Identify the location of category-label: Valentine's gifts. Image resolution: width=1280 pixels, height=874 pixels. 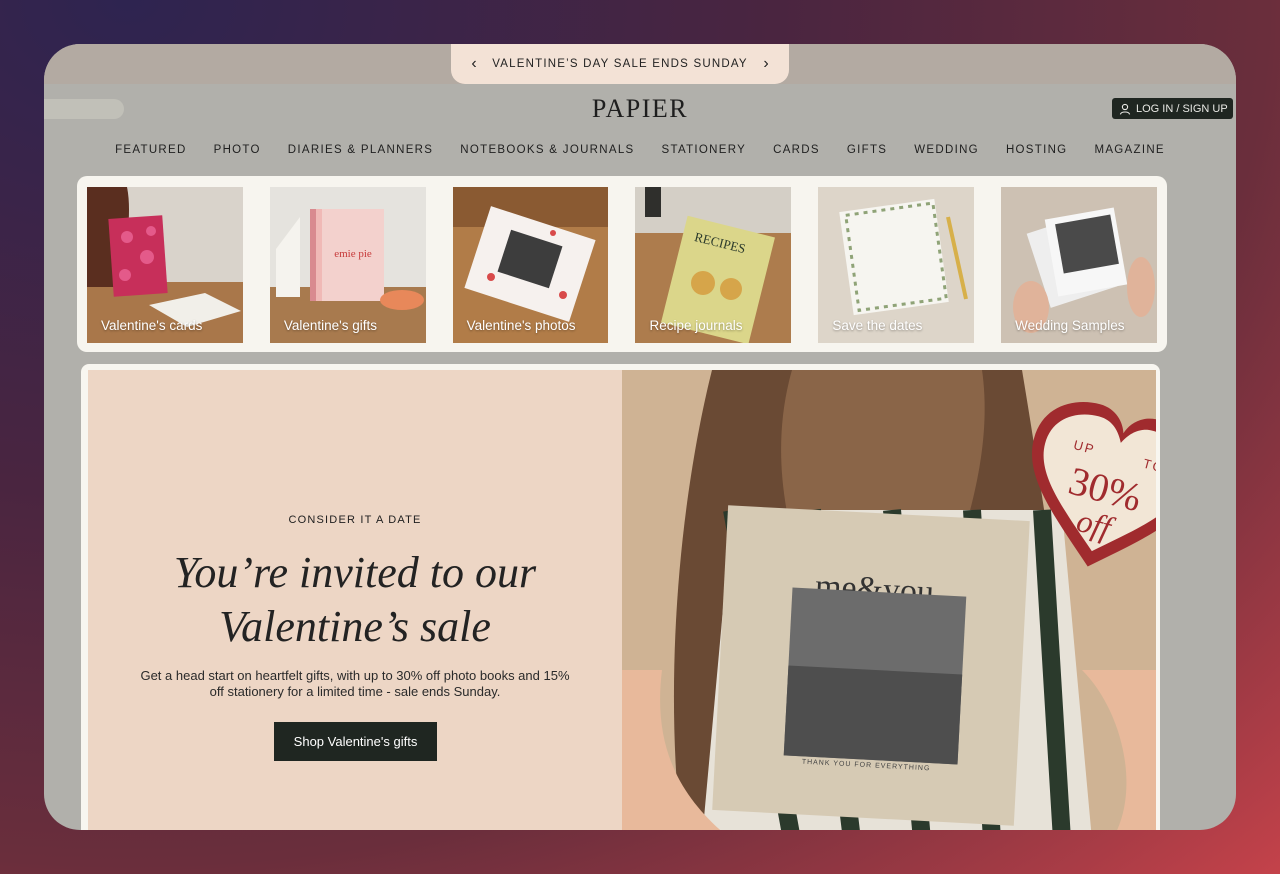
(330, 325).